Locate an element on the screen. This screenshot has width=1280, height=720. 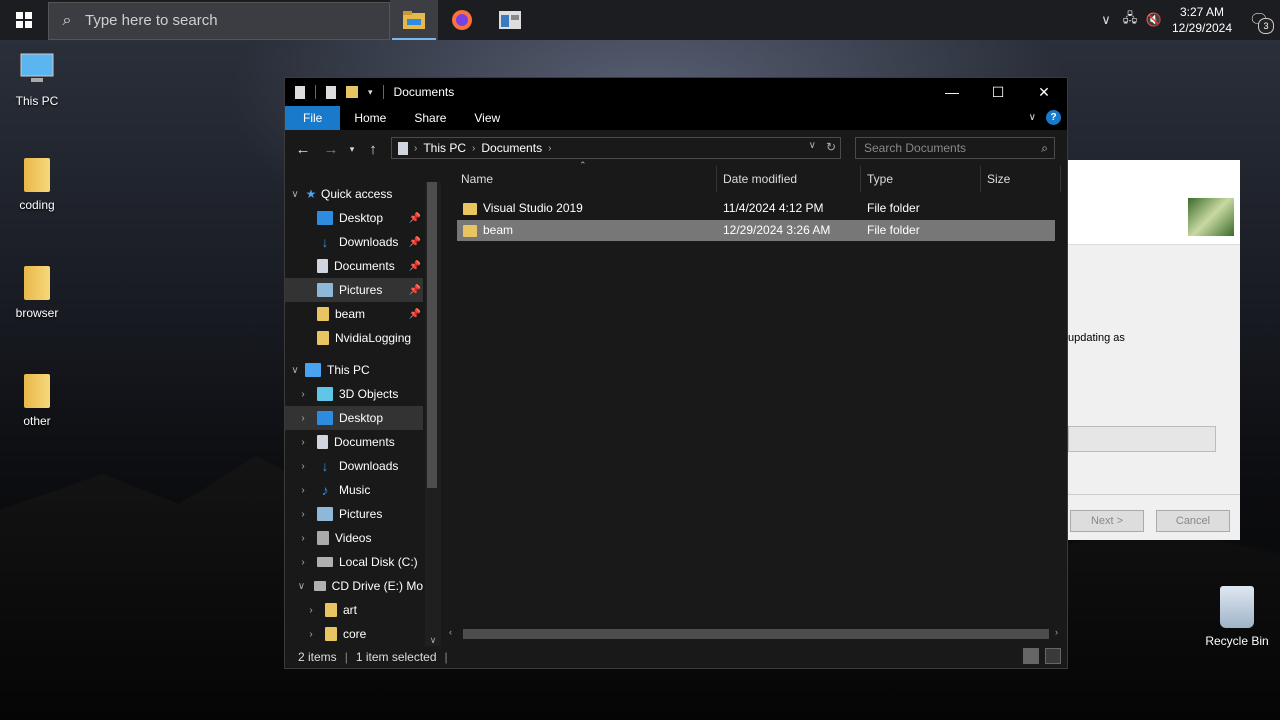
refresh-icon: ↻ is located at coordinates (831, 147).